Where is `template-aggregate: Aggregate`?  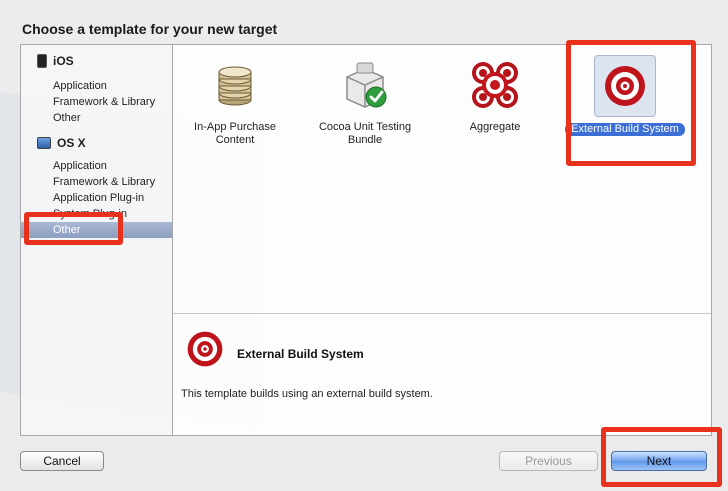
template-aggregate: Aggregate is located at coordinates (495, 105).